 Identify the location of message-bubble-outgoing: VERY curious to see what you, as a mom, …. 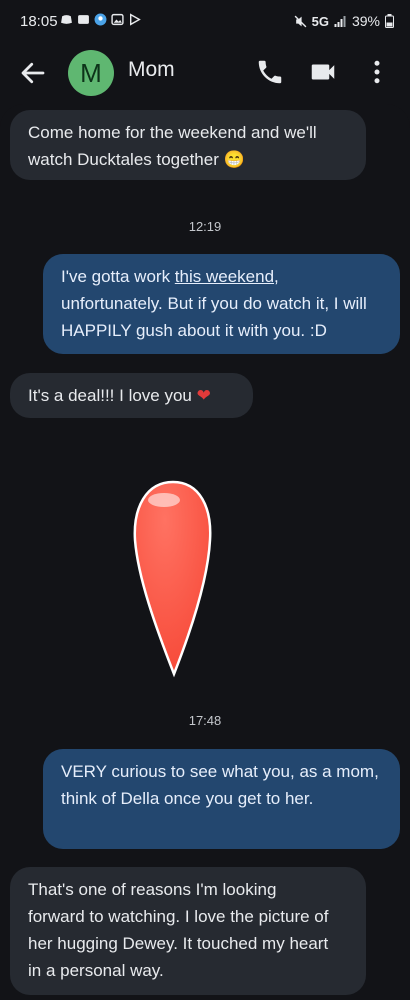
(221, 799).